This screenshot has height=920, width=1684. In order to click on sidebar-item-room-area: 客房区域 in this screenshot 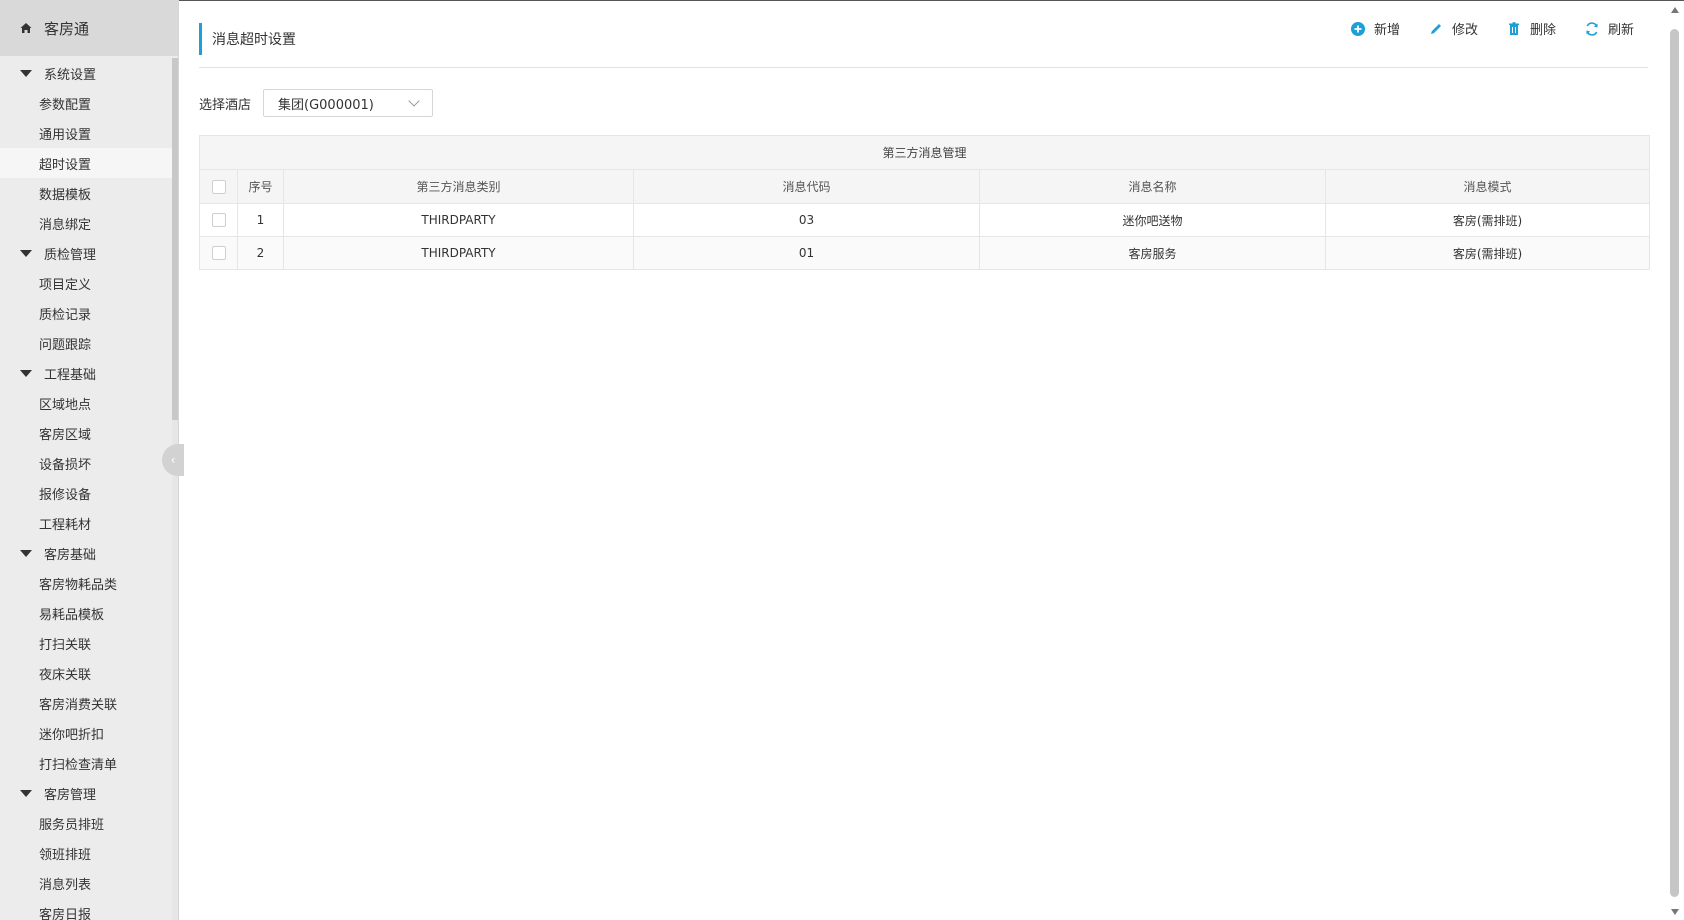, I will do `click(86, 433)`.